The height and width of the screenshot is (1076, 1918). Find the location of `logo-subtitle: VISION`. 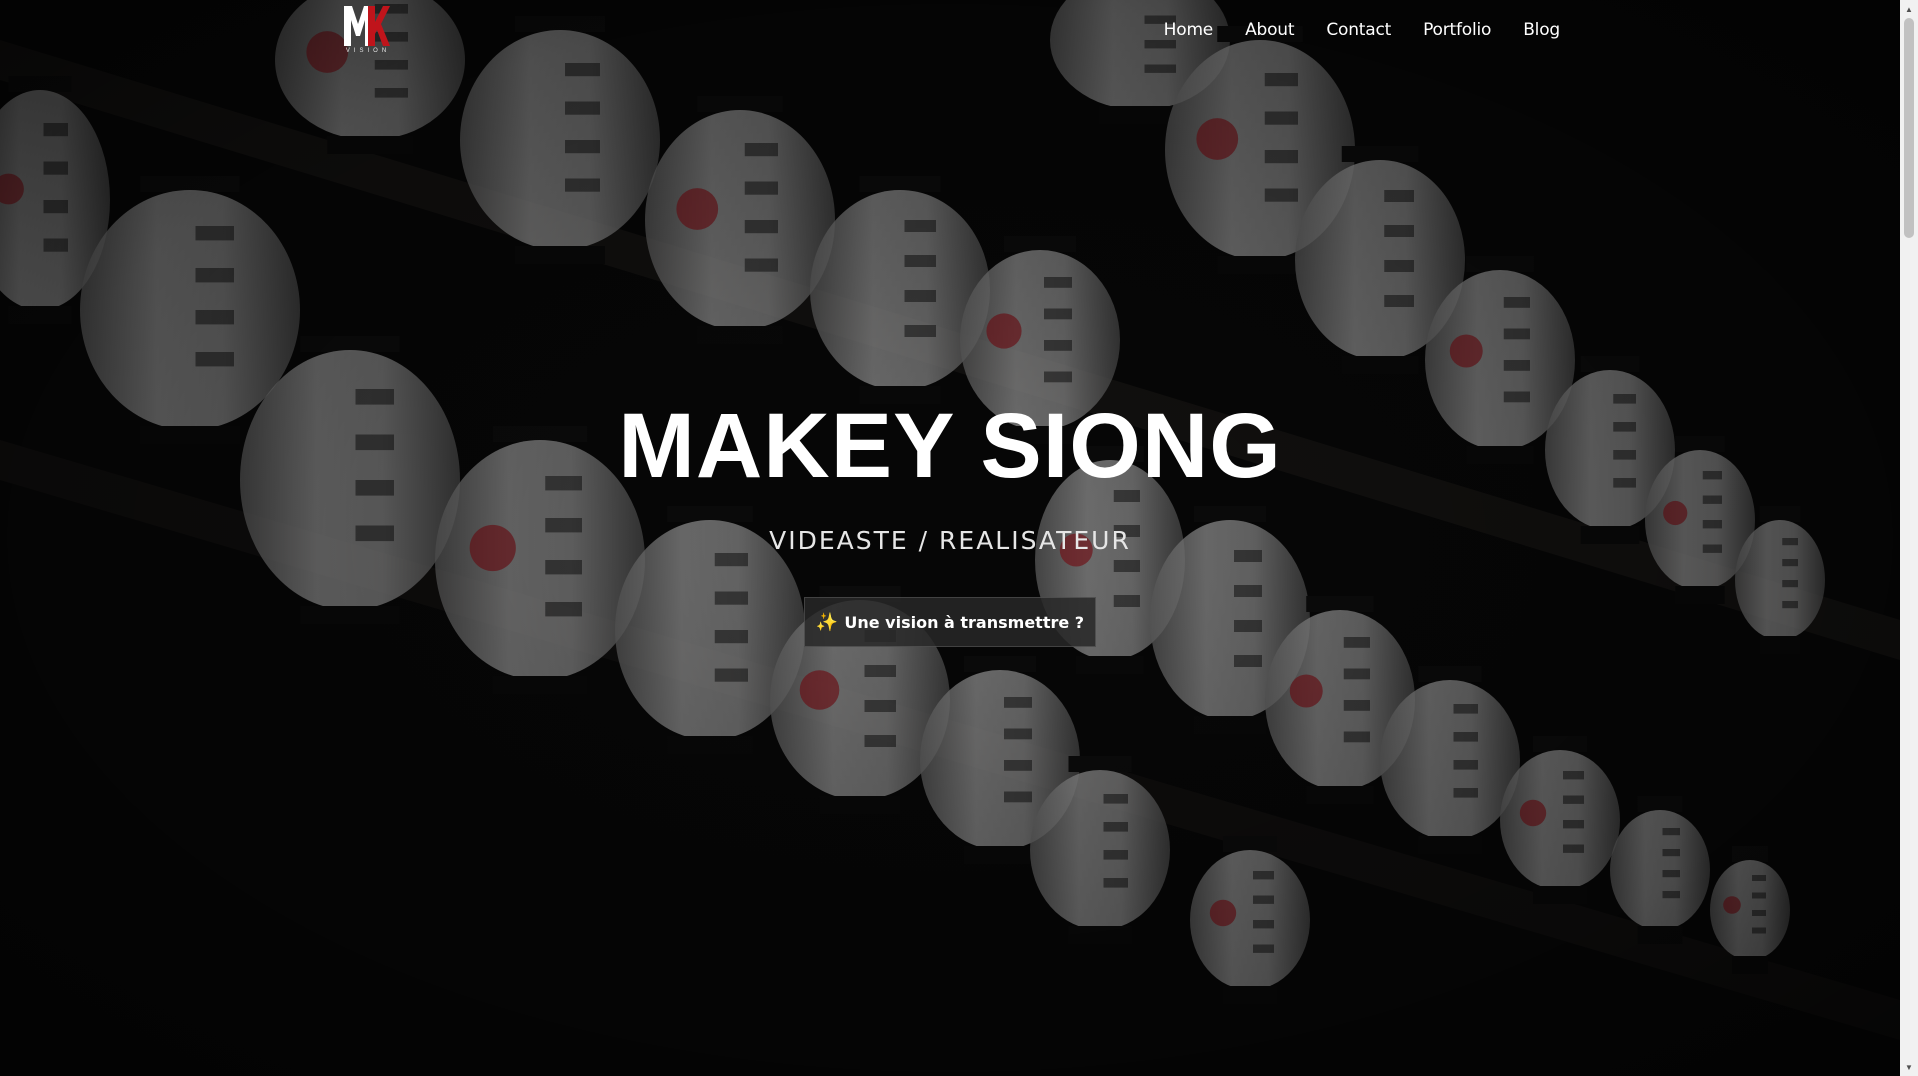

logo-subtitle: VISION is located at coordinates (368, 51).